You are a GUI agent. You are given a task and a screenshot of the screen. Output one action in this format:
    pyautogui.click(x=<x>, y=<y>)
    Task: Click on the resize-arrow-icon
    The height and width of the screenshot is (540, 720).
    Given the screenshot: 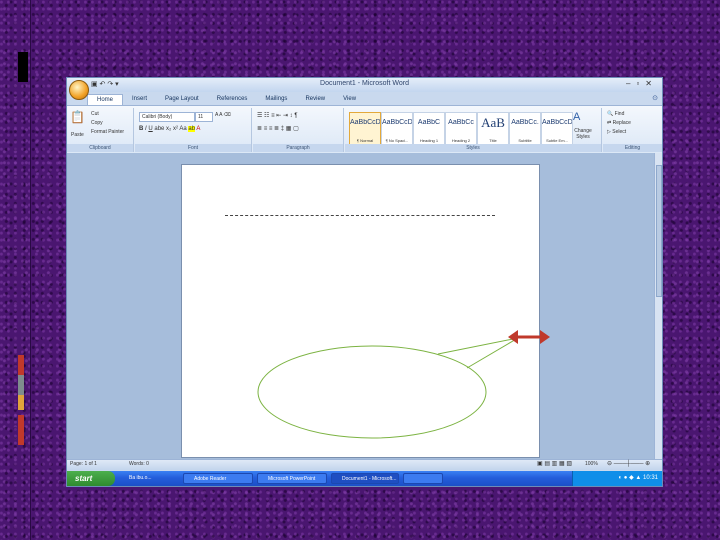 What is the action you would take?
    pyautogui.click(x=529, y=337)
    